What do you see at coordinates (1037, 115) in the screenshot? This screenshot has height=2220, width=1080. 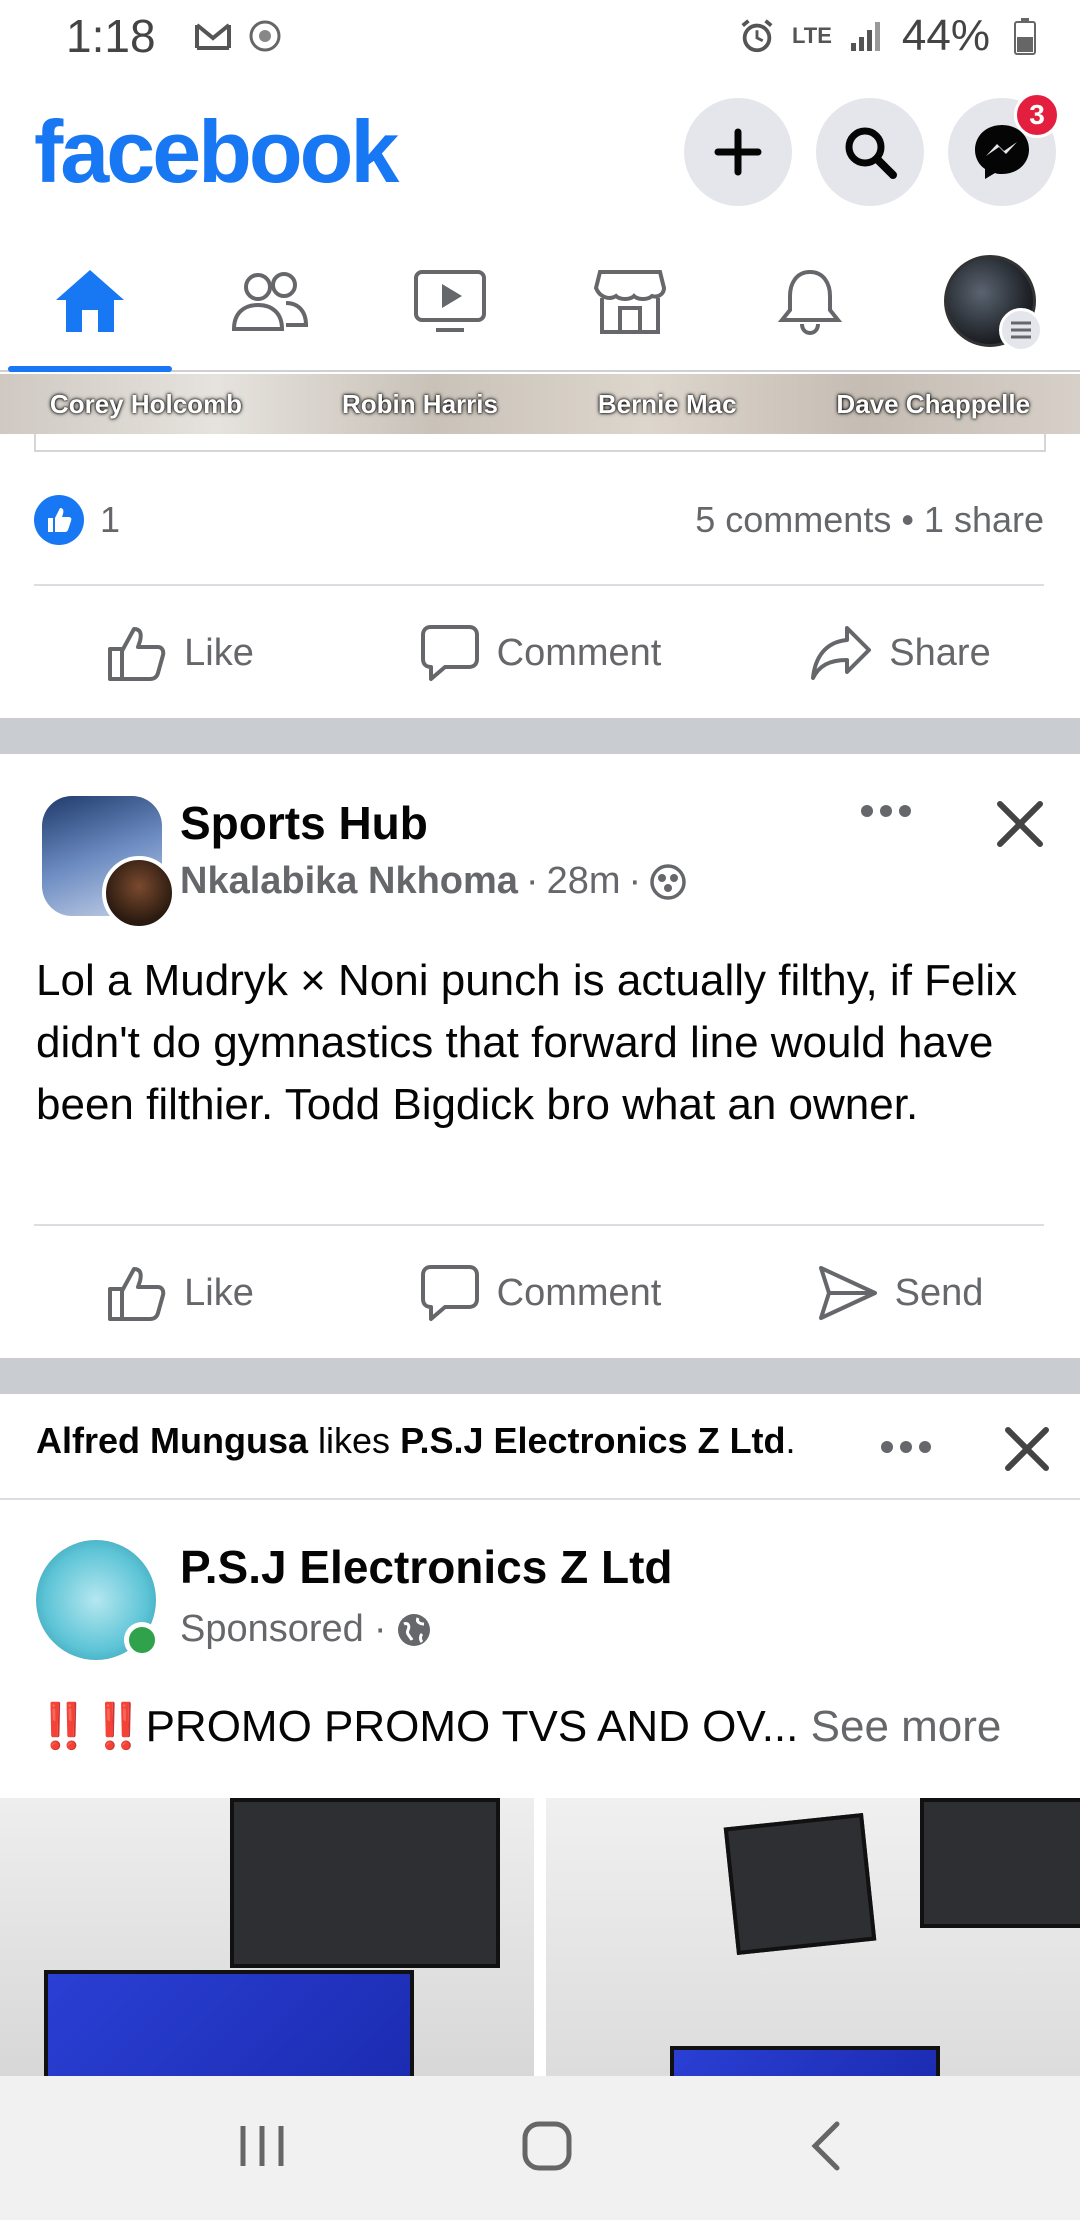 I see `messenger-badge: 3` at bounding box center [1037, 115].